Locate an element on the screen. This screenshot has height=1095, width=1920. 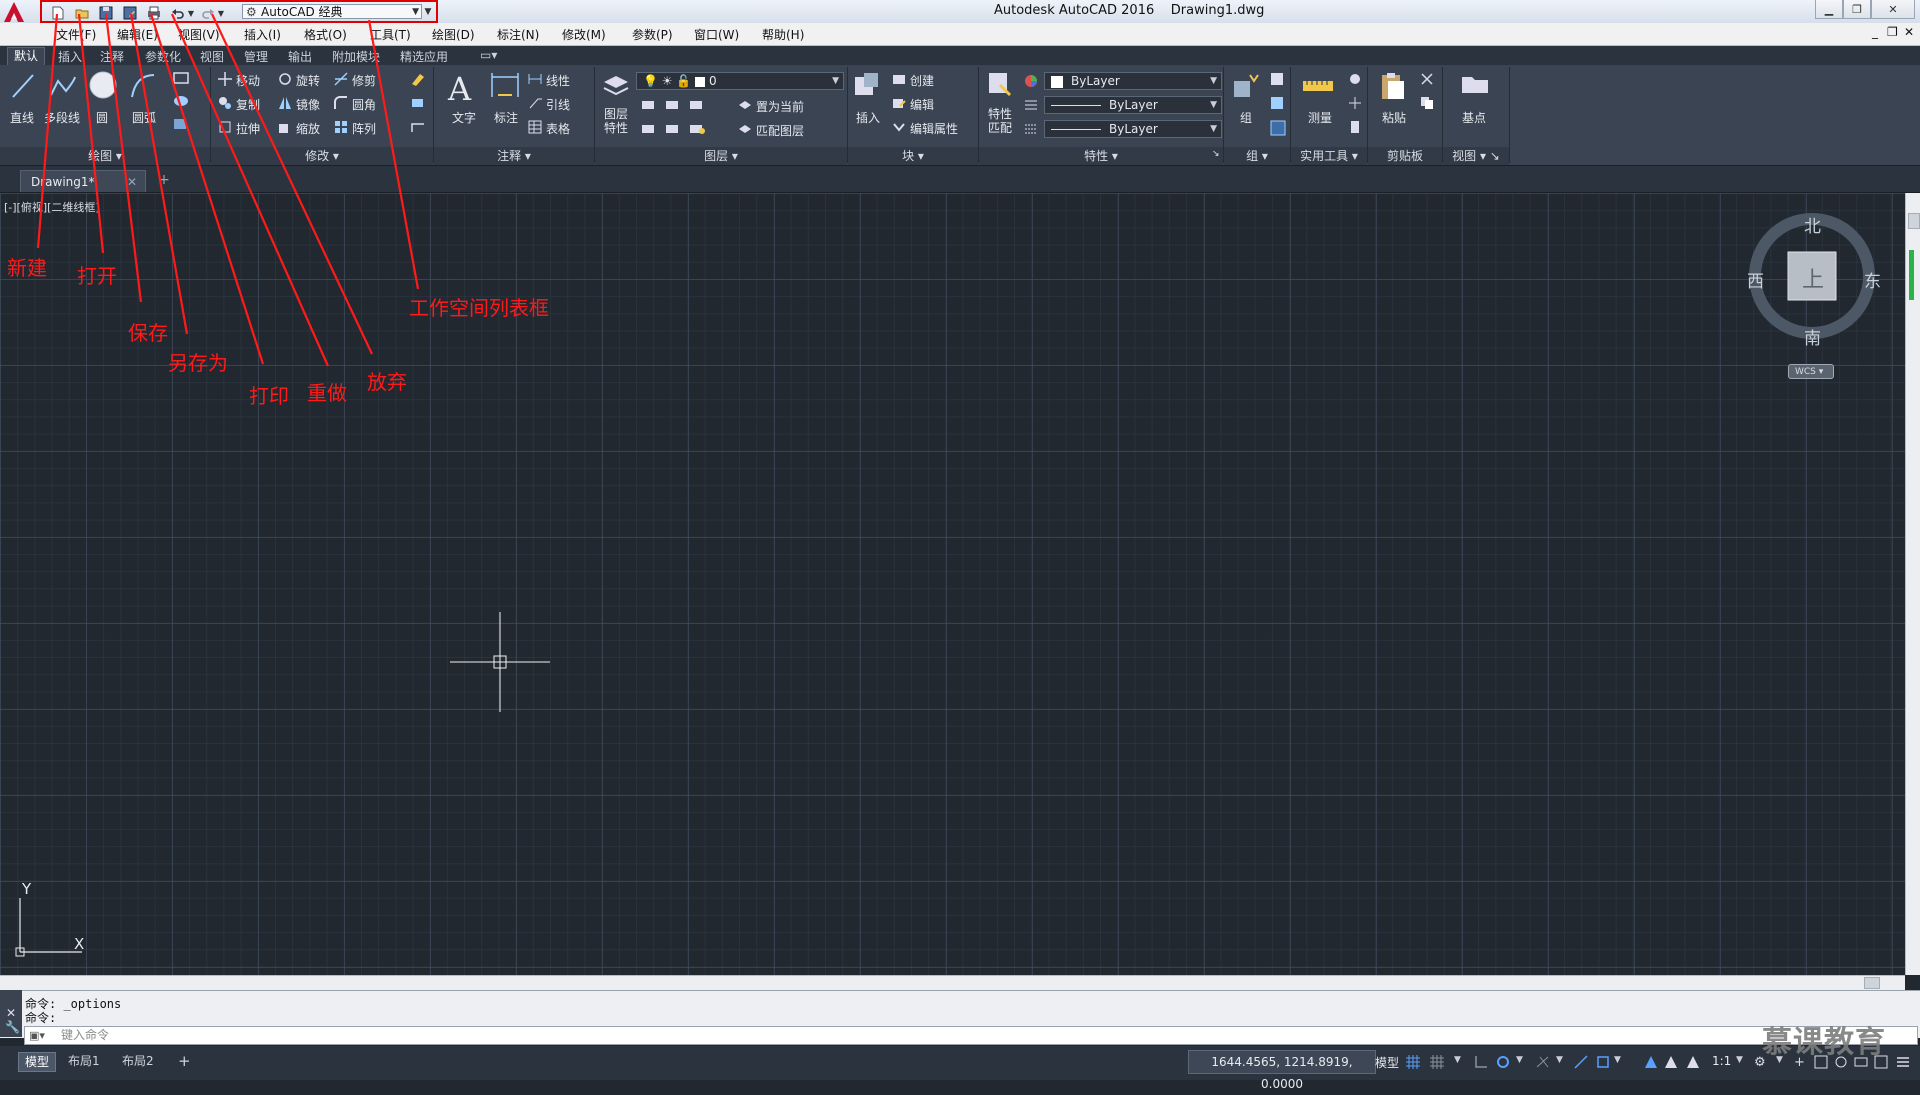
command-prompt-icon: ▣▾ is located at coordinates (37, 1035).